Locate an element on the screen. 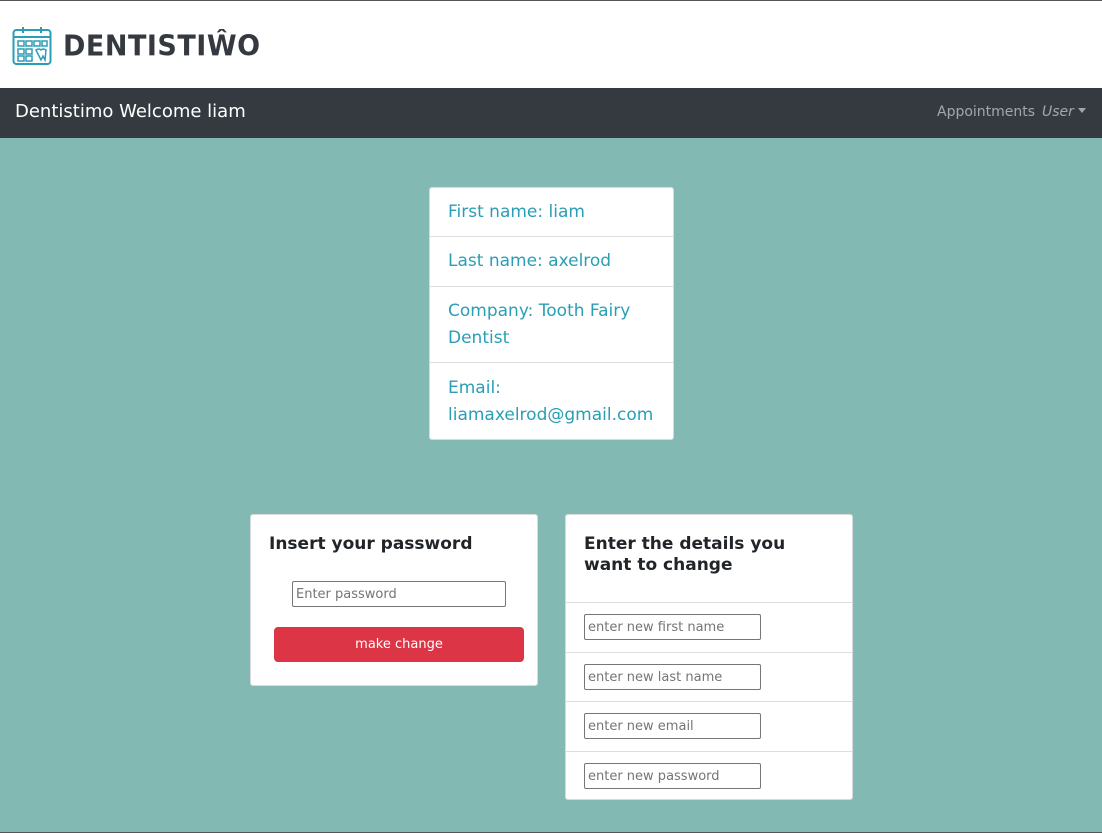  make-change-button: make change is located at coordinates (399, 644).